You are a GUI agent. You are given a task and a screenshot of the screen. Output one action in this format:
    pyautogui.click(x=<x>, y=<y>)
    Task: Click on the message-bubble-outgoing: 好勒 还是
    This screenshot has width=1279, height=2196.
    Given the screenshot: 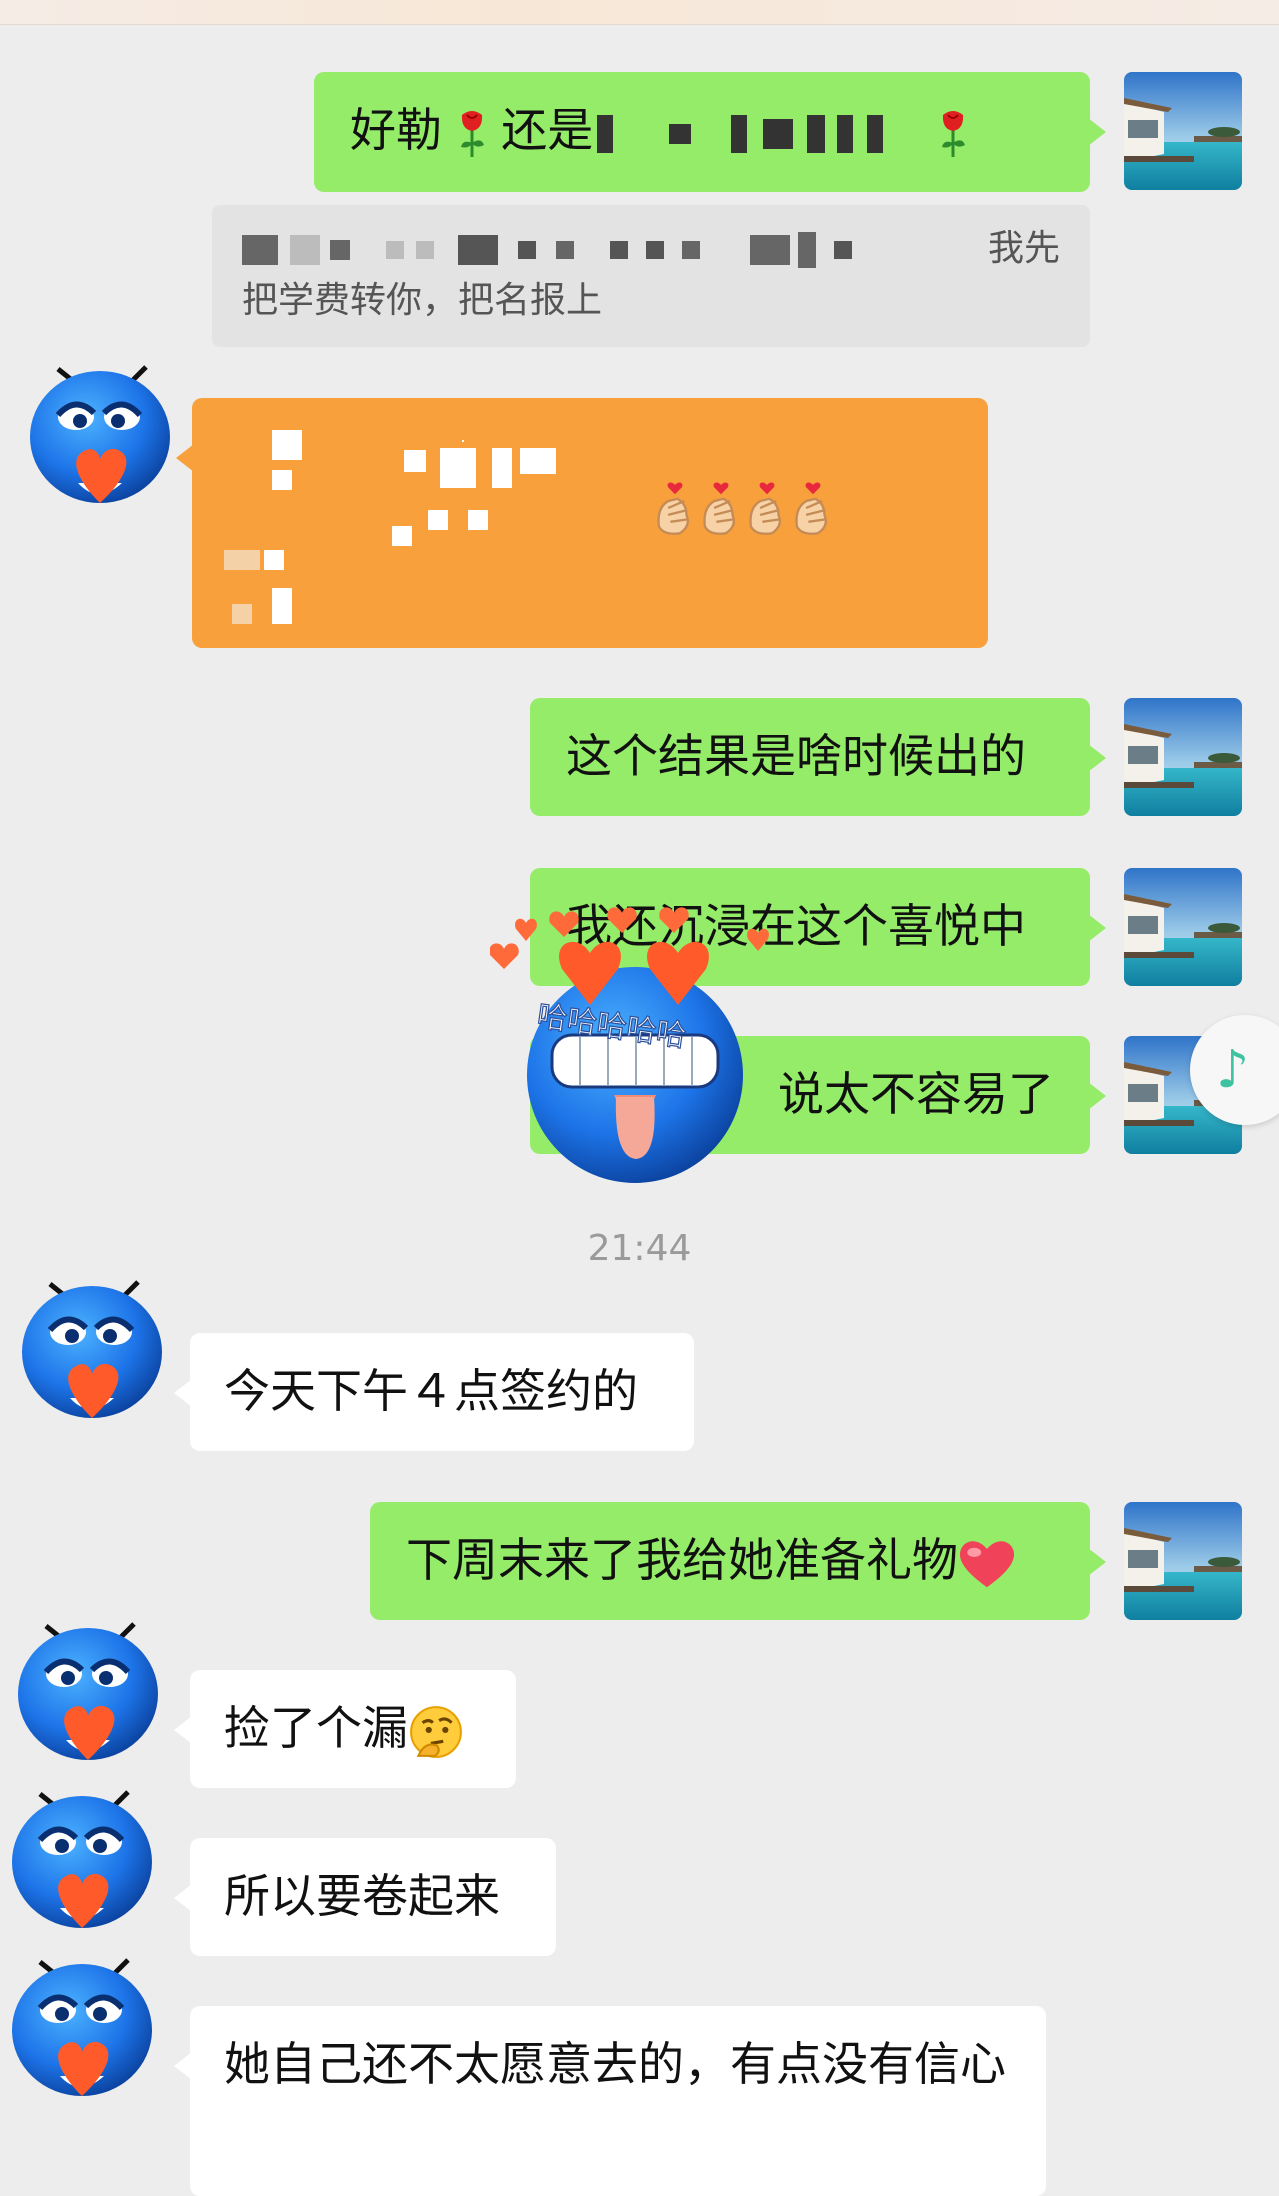 What is the action you would take?
    pyautogui.click(x=710, y=132)
    